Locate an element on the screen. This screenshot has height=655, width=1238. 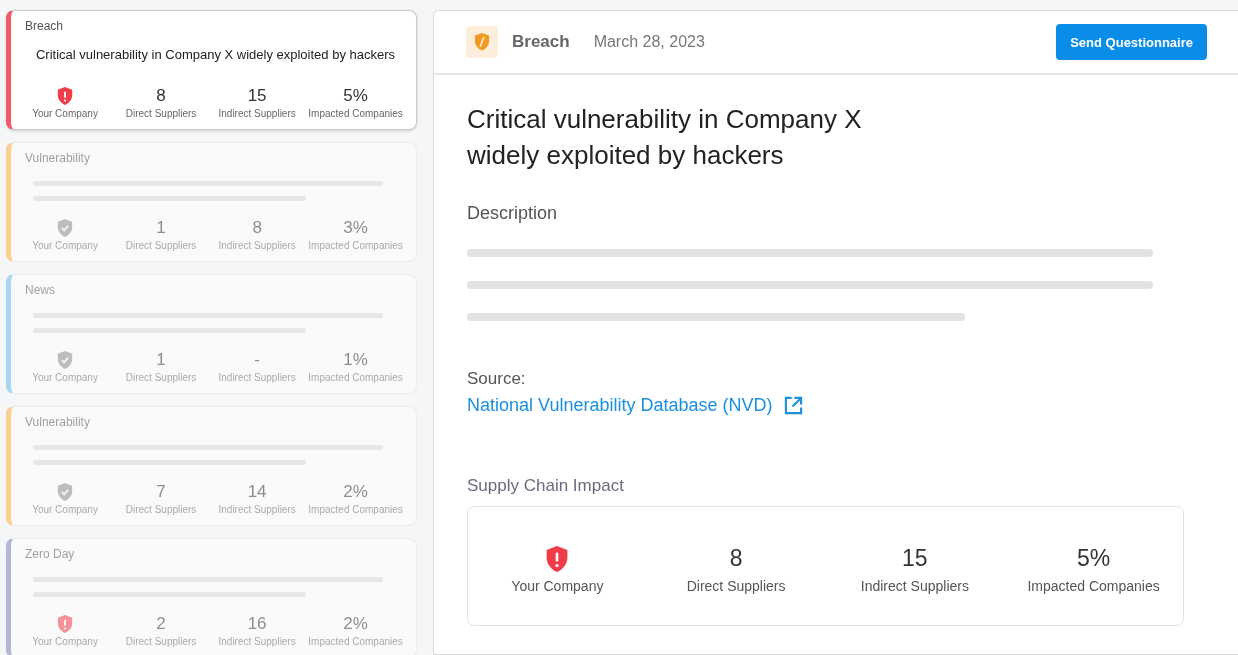
source-link: National Vulnerability Database (NVD) is located at coordinates (620, 405).